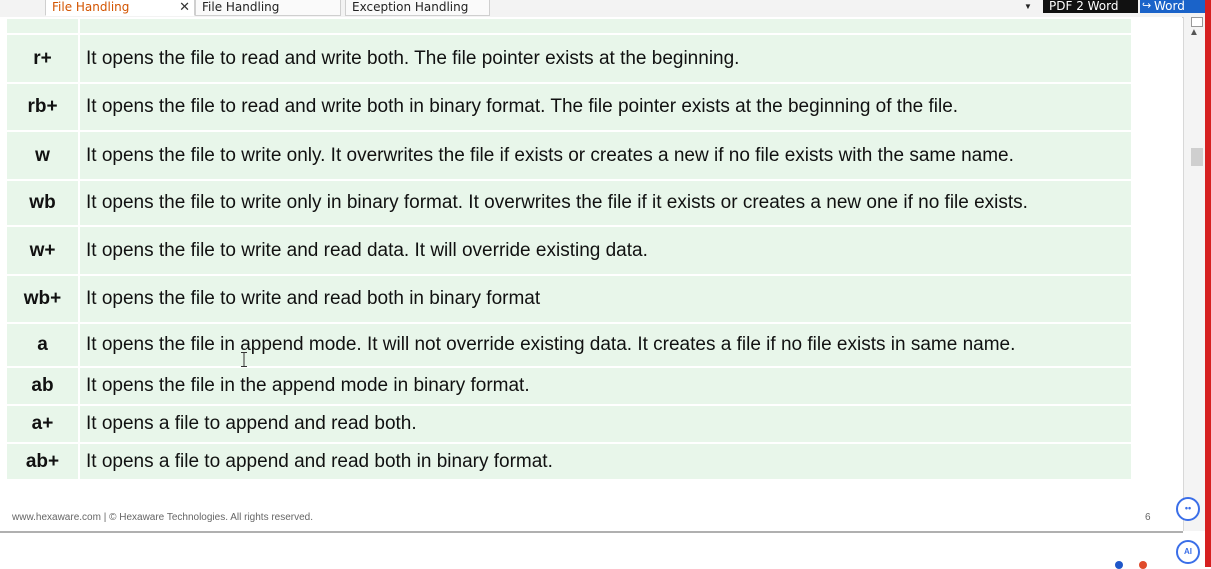  What do you see at coordinates (1084, 6) in the screenshot?
I see `pdf-to-word-label: PDF 2 Word` at bounding box center [1084, 6].